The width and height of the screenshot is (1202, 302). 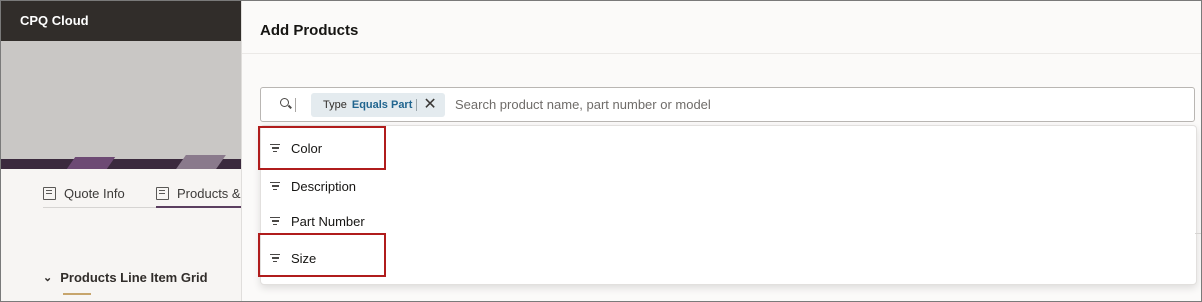 What do you see at coordinates (198, 207) in the screenshot?
I see `active-tab-indicator` at bounding box center [198, 207].